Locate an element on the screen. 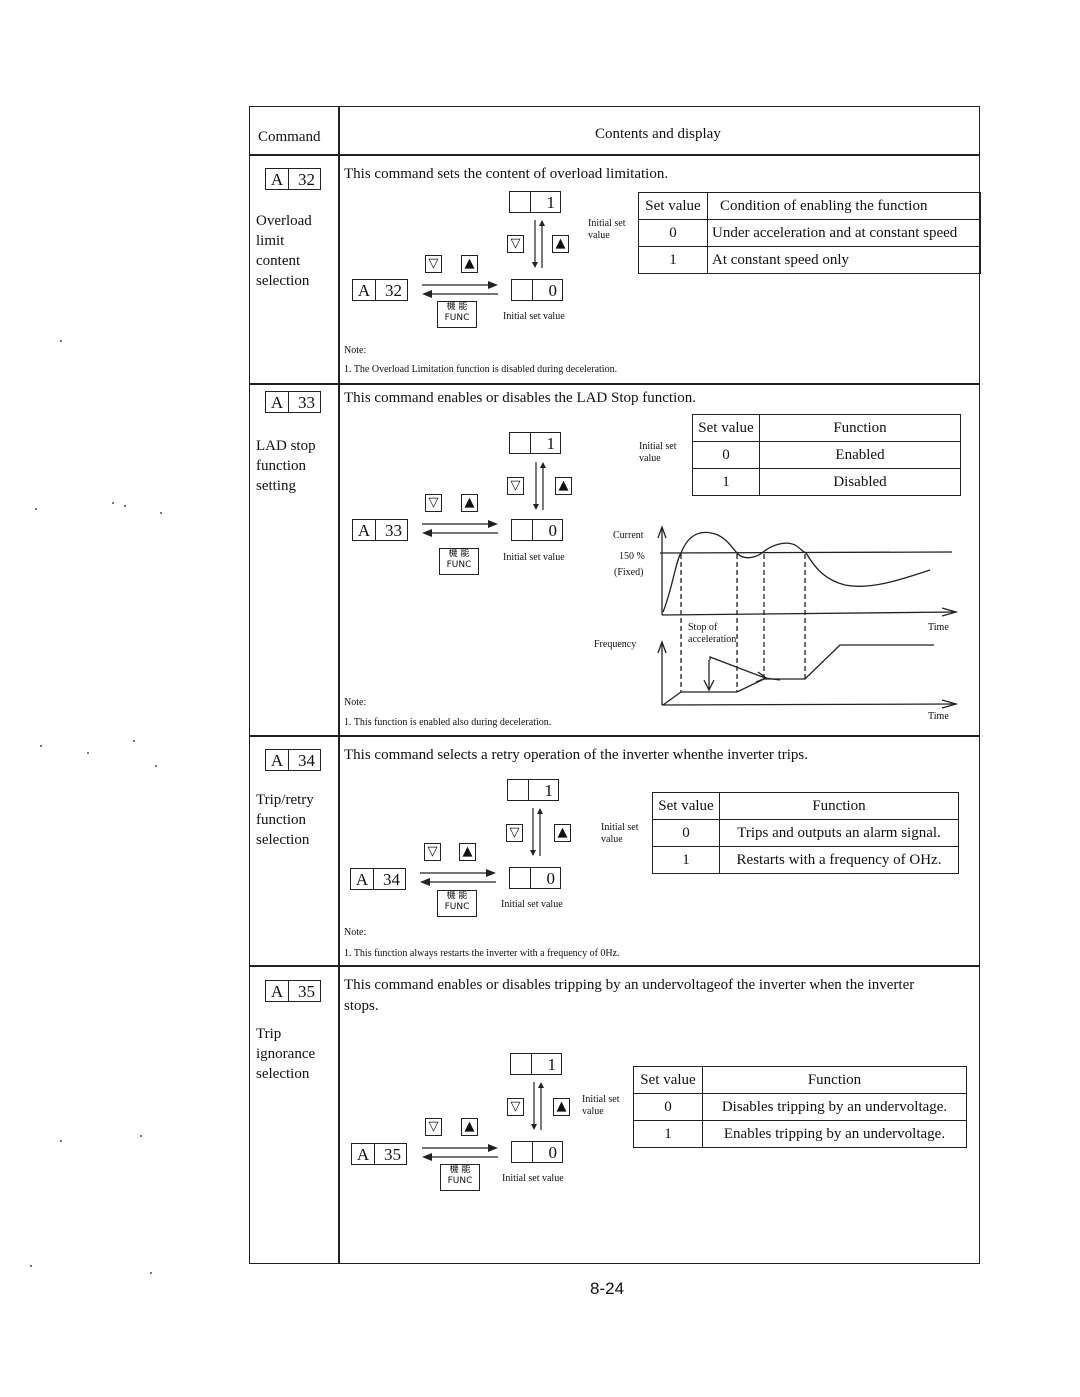  page-number: 8-24 is located at coordinates (607, 1288).